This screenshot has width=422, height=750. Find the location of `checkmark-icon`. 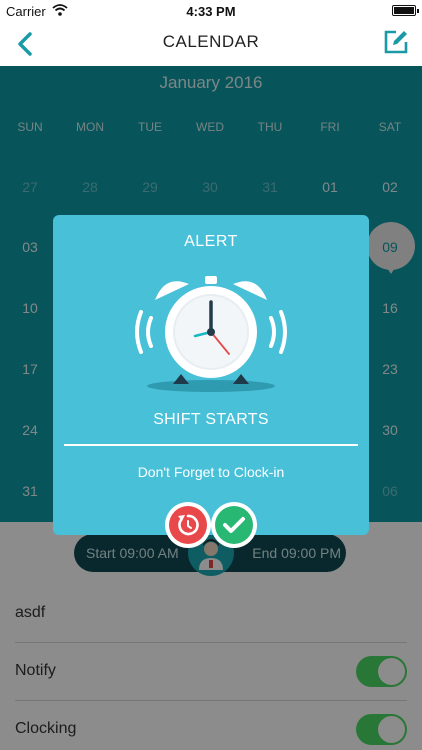

checkmark-icon is located at coordinates (234, 525).